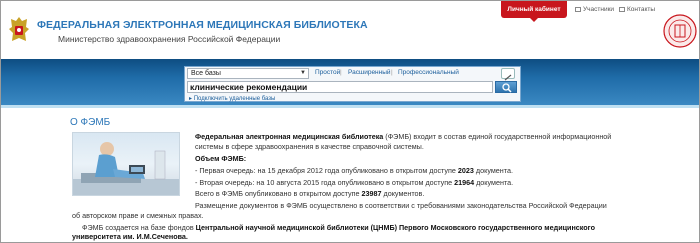  I want to click on volume-label: Объем ФЭМБ:, so click(221, 158).